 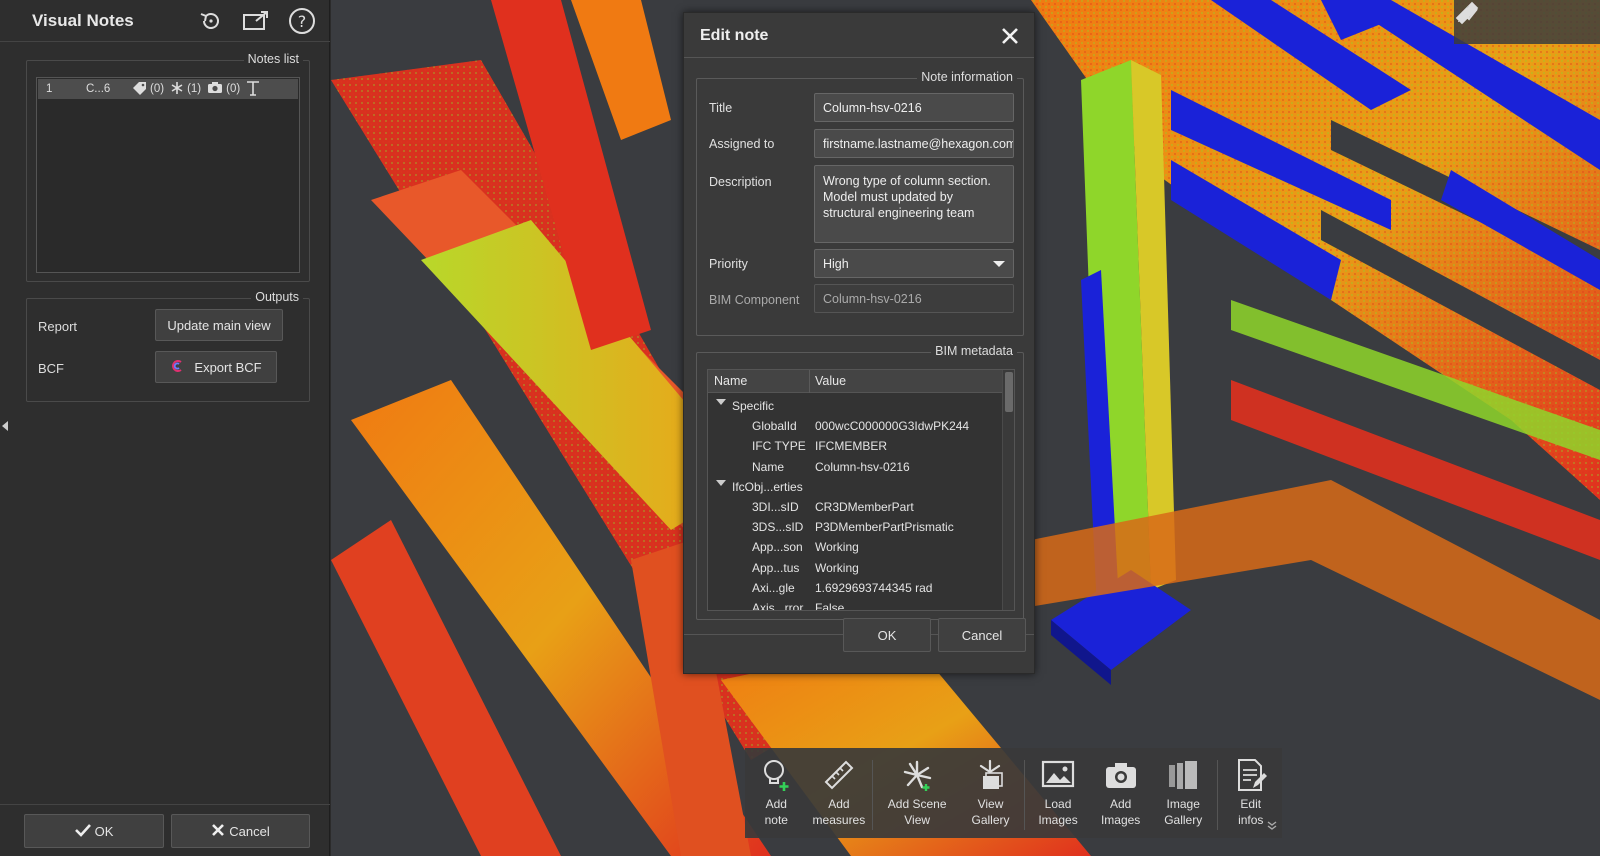 I want to click on add-measures-label: Add measures, so click(x=839, y=812).